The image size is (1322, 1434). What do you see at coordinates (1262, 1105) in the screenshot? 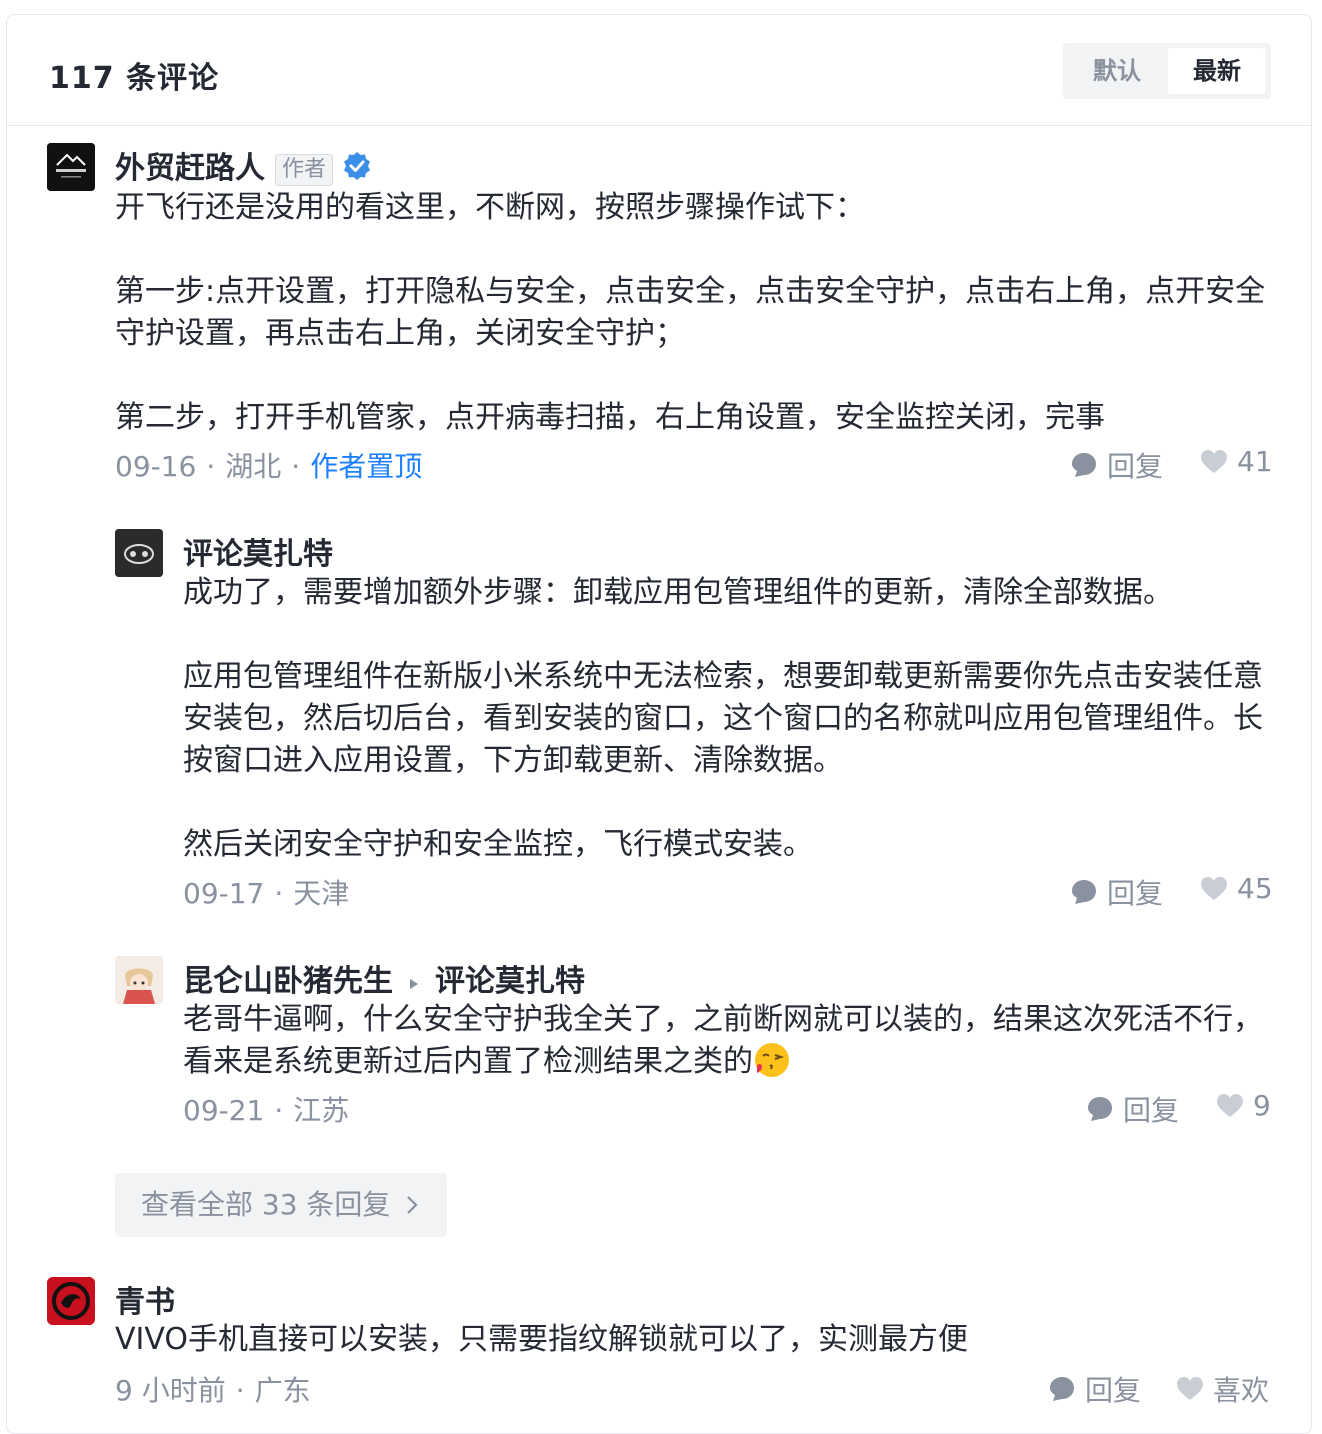
I see `like-count: 9` at bounding box center [1262, 1105].